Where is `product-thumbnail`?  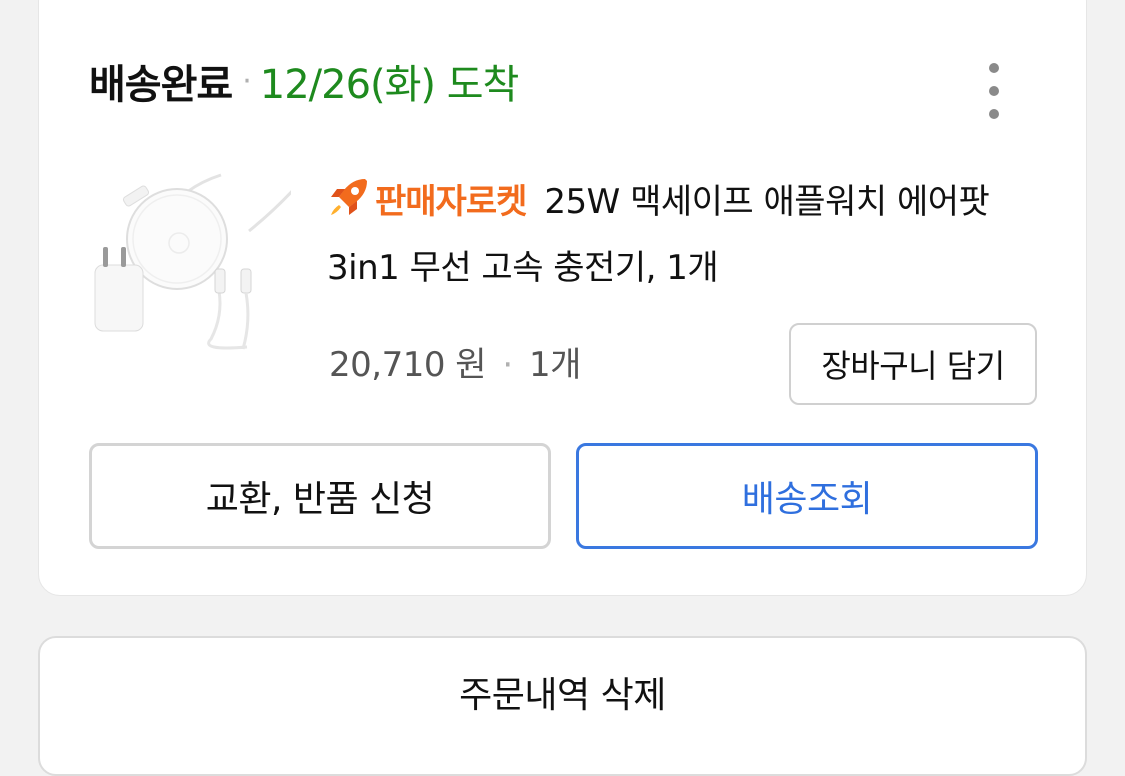 product-thumbnail is located at coordinates (203, 268).